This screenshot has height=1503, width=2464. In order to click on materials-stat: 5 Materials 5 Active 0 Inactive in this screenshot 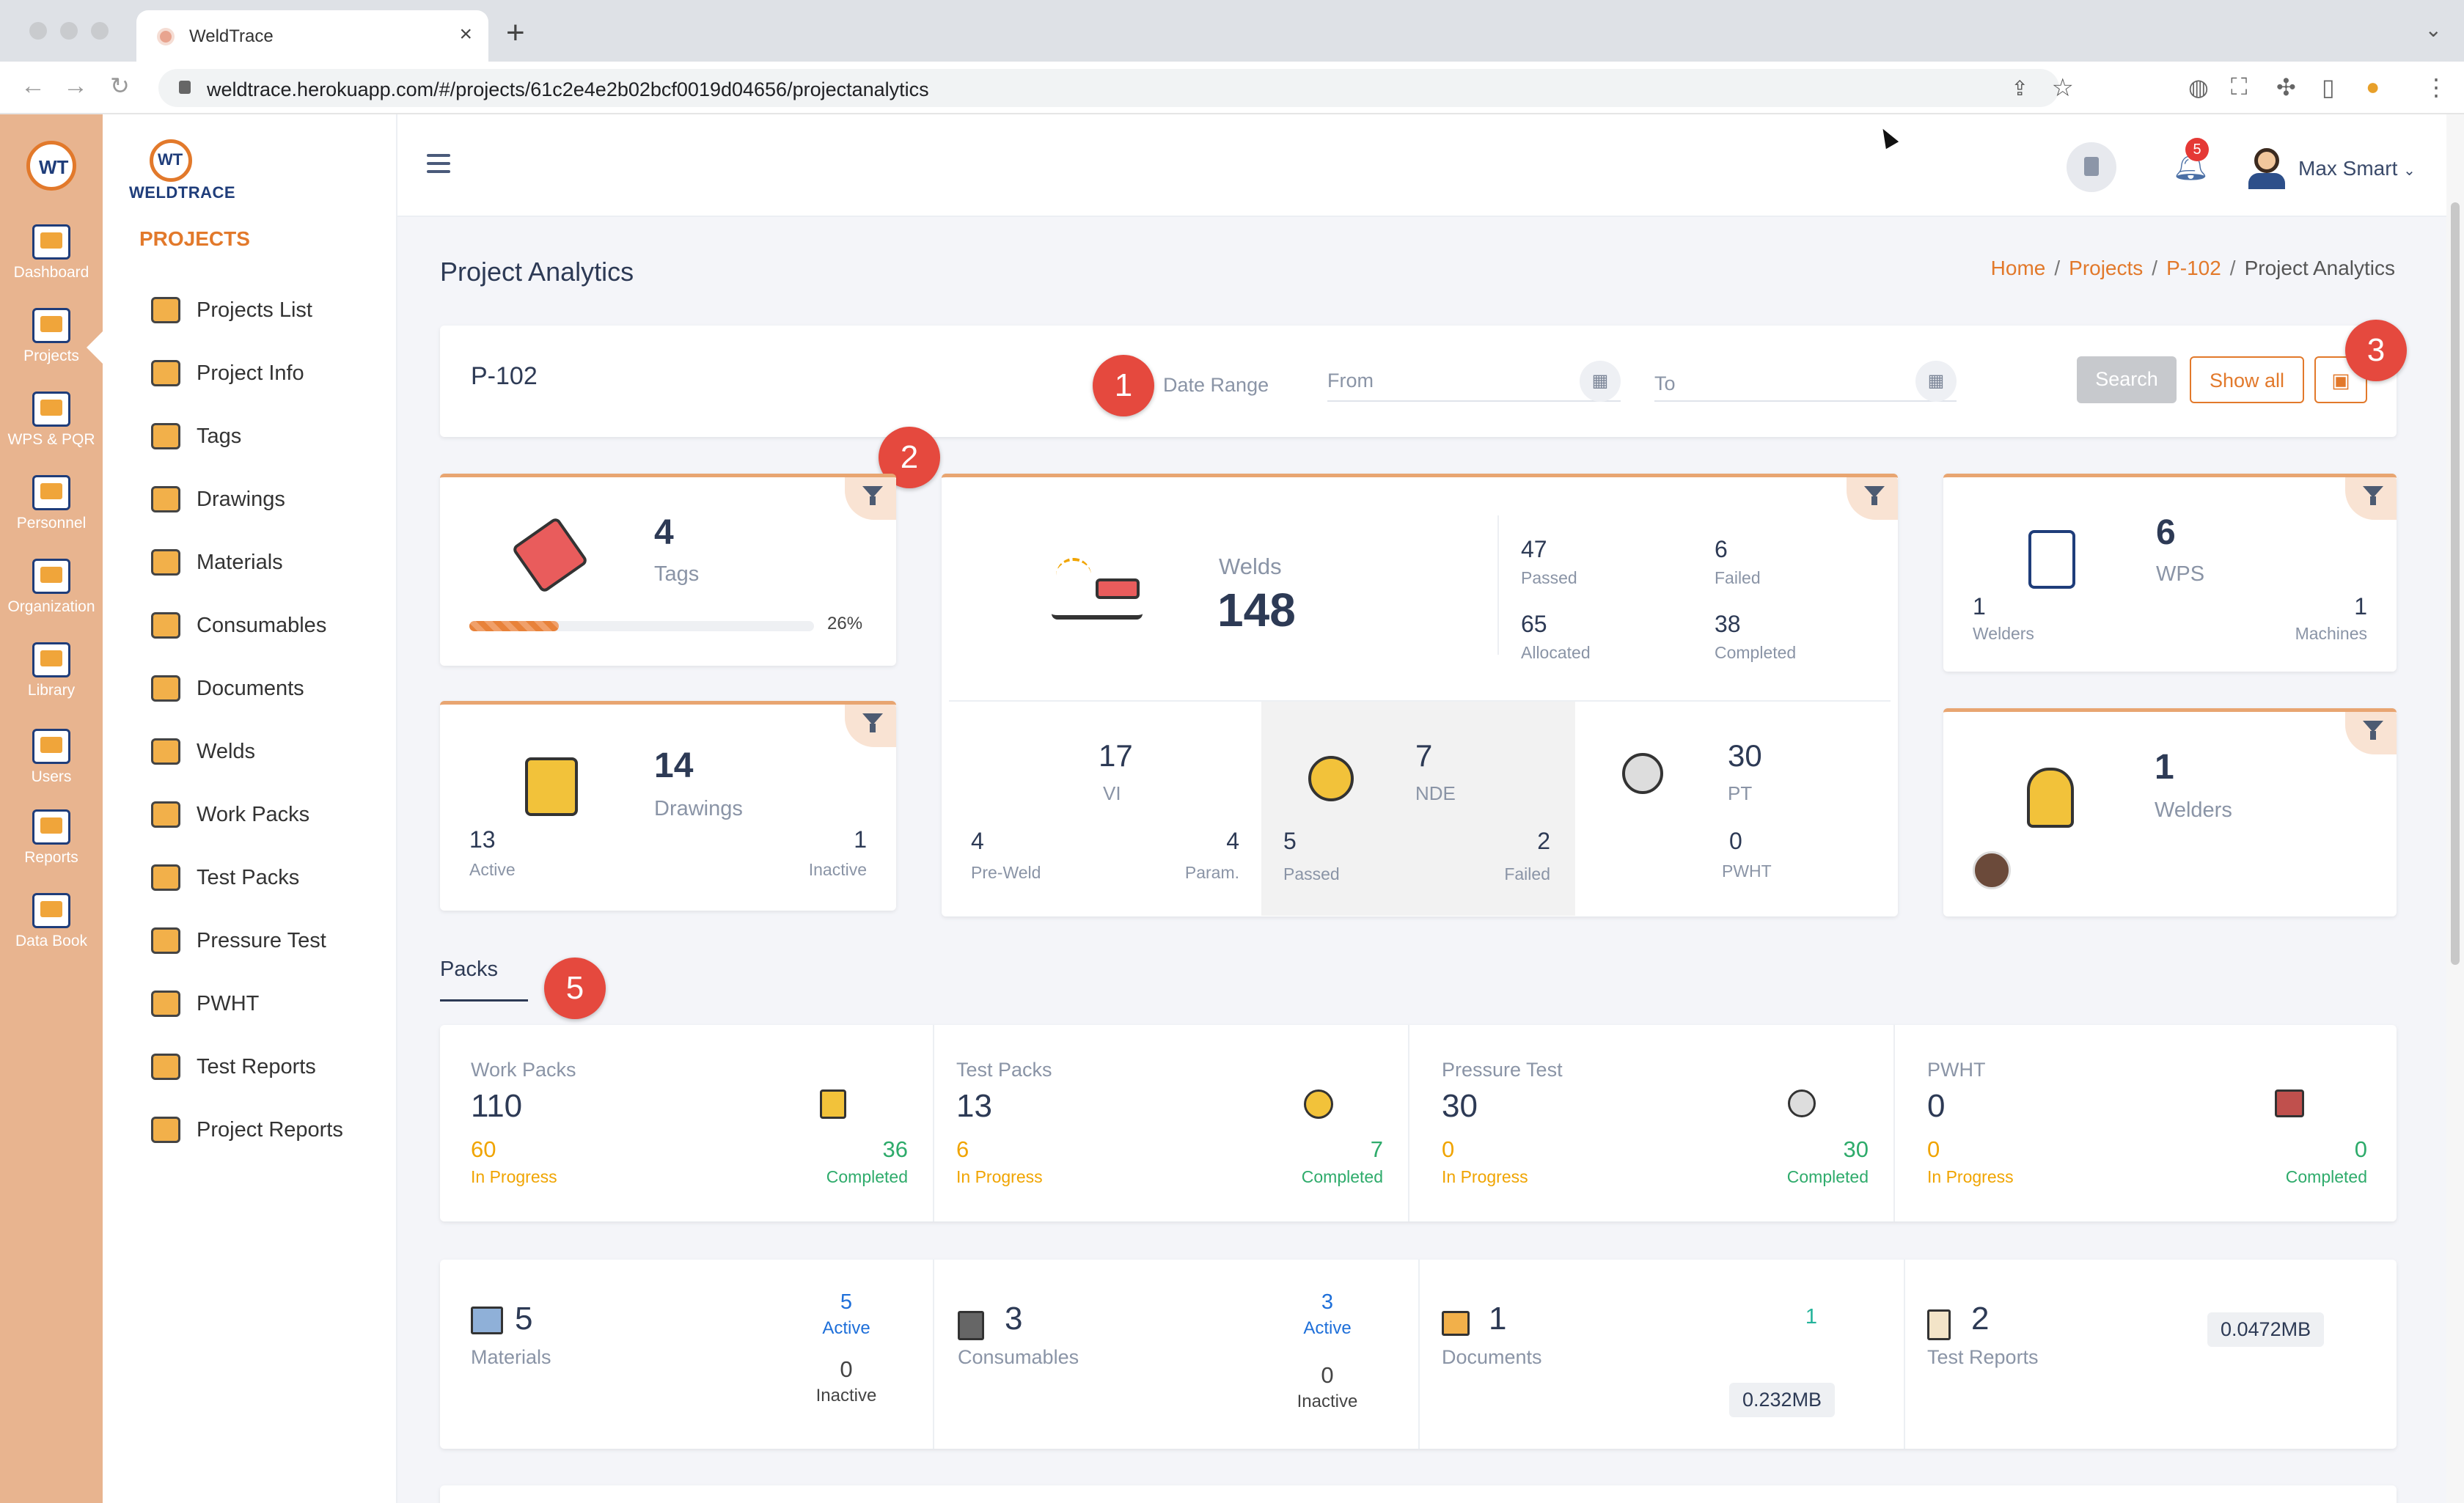, I will do `click(687, 1354)`.